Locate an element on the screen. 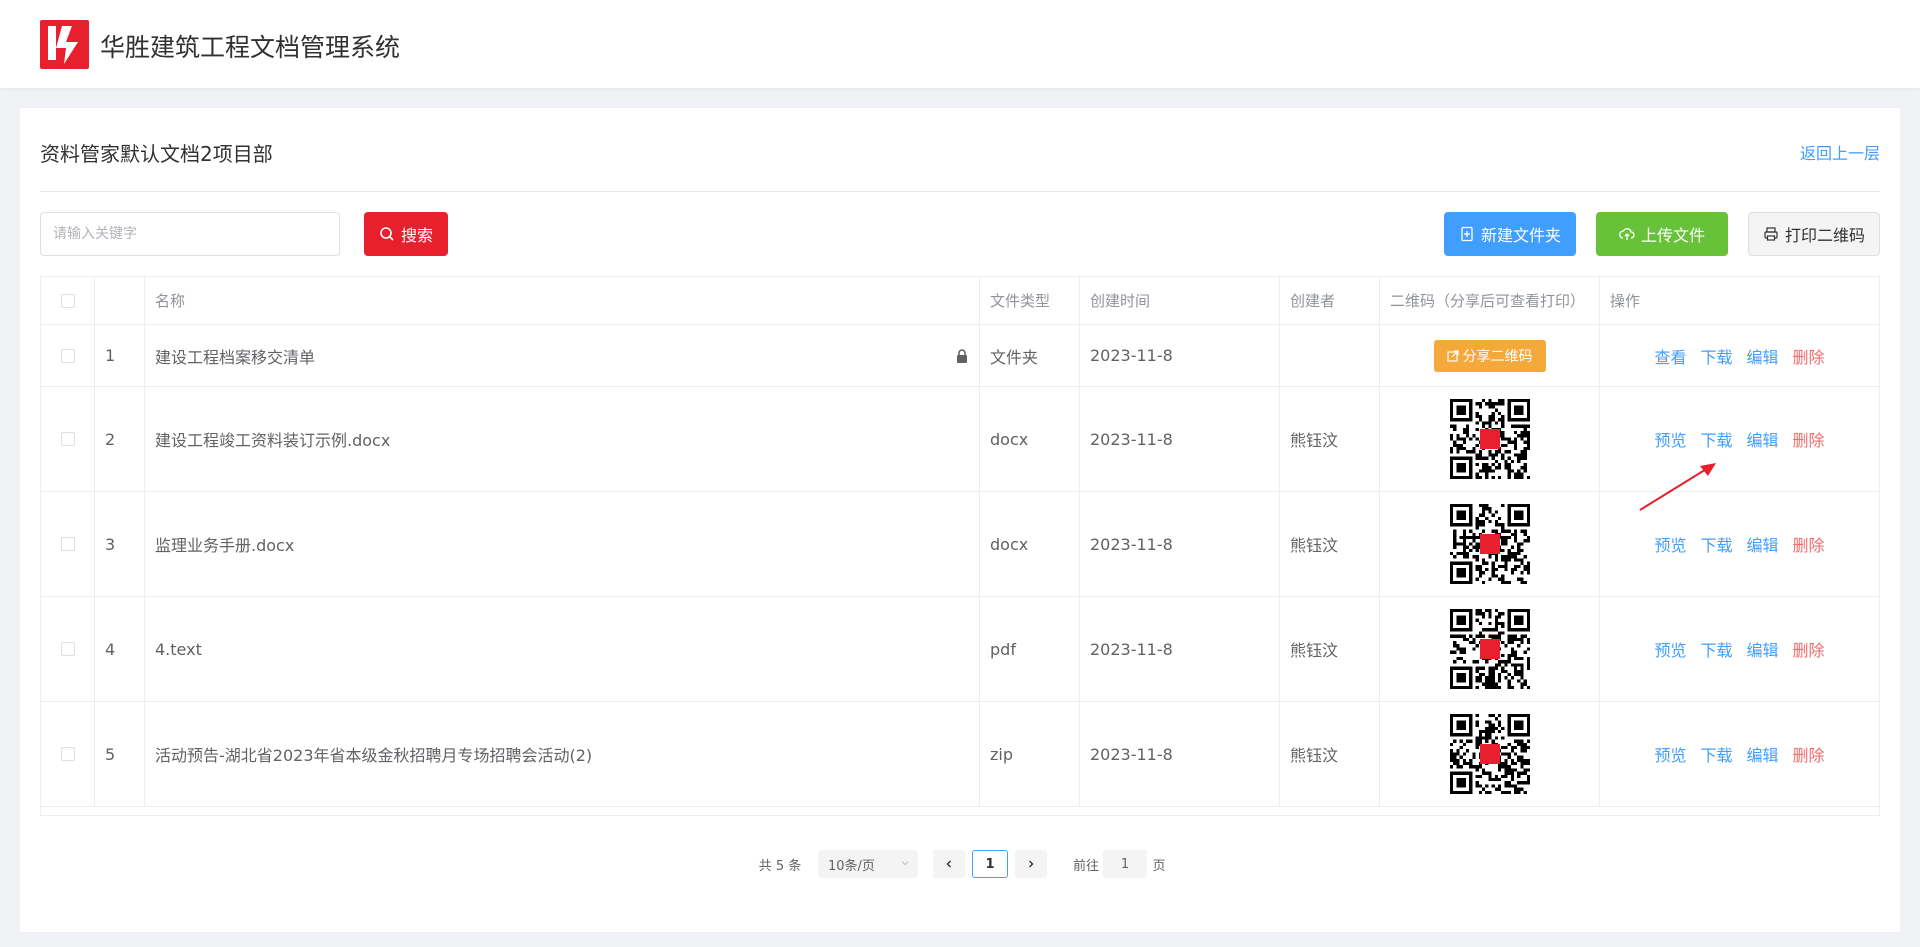 The width and height of the screenshot is (1920, 947). row-name: 4.text is located at coordinates (178, 649).